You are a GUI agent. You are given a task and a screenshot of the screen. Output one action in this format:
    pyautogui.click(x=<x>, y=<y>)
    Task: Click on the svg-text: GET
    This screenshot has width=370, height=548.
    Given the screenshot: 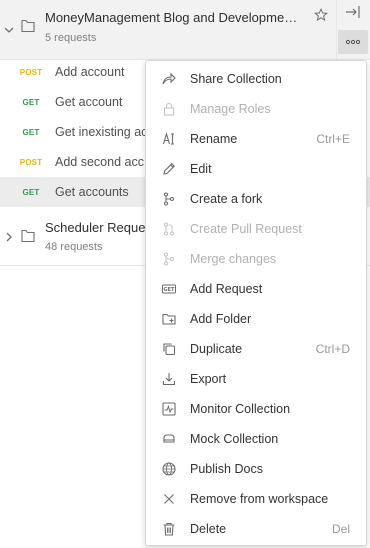 What is the action you would take?
    pyautogui.click(x=170, y=290)
    